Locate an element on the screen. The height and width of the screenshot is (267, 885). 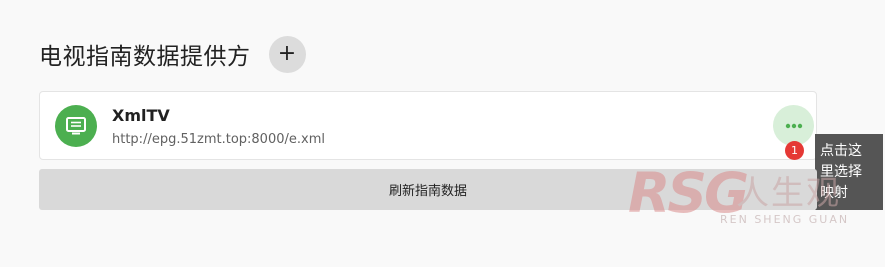
refresh-guide-button: 刷新指南数据 is located at coordinates (428, 189).